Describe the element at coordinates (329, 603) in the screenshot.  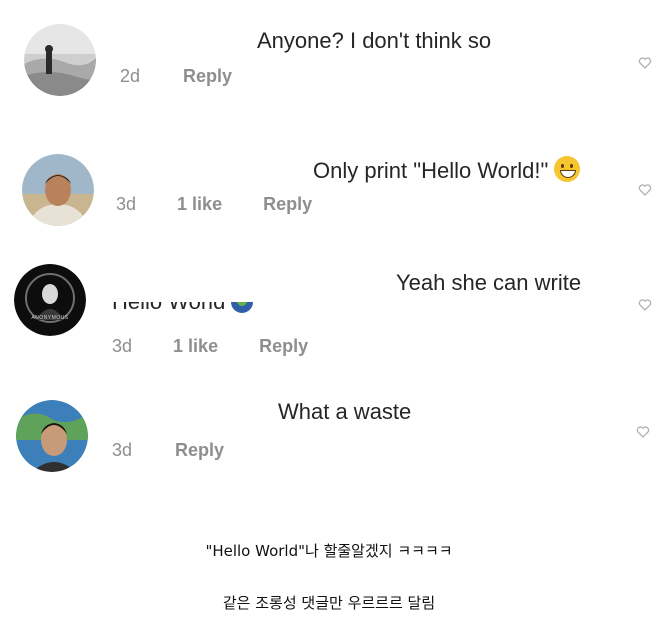
I see `caption-line-2: 같은 조롱성 댓글만 우르르르 달림` at that location.